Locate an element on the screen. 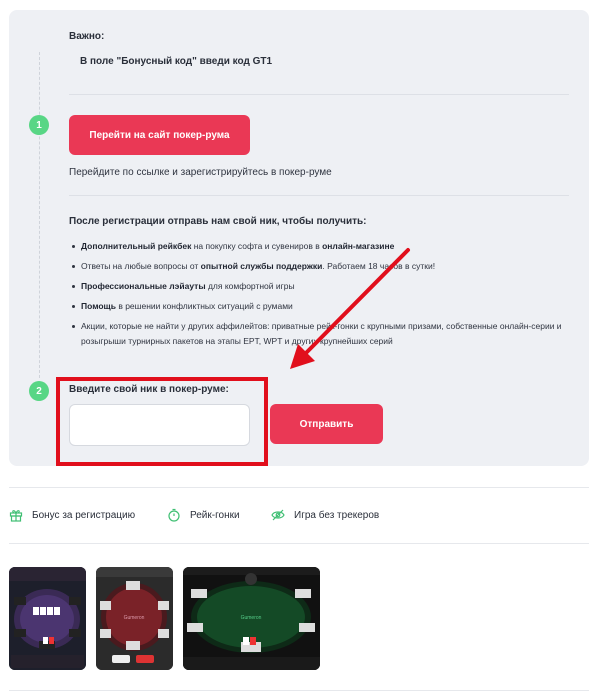  poker-screenshot-2: Gumeron is located at coordinates (134, 618).